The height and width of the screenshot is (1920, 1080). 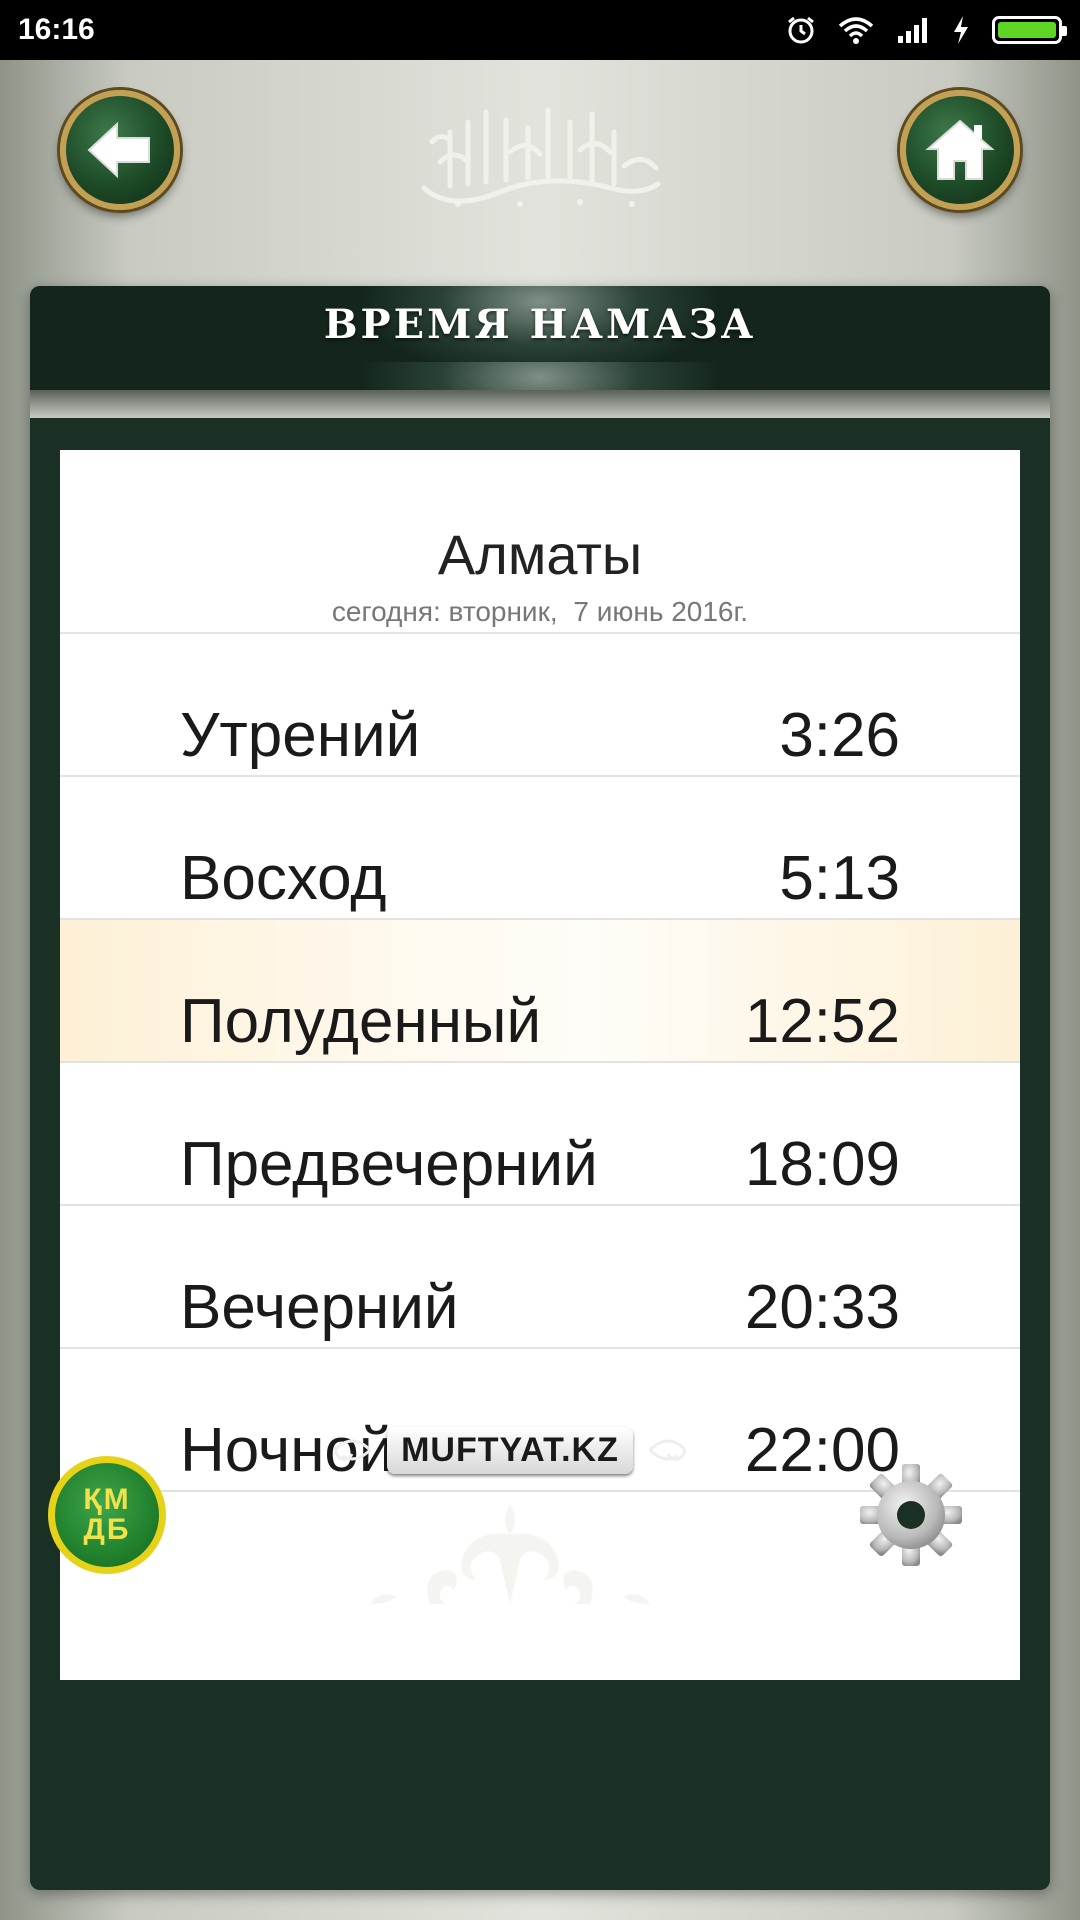 What do you see at coordinates (444, 611) in the screenshot?
I see `date-prefix: сегодня: вторник,` at bounding box center [444, 611].